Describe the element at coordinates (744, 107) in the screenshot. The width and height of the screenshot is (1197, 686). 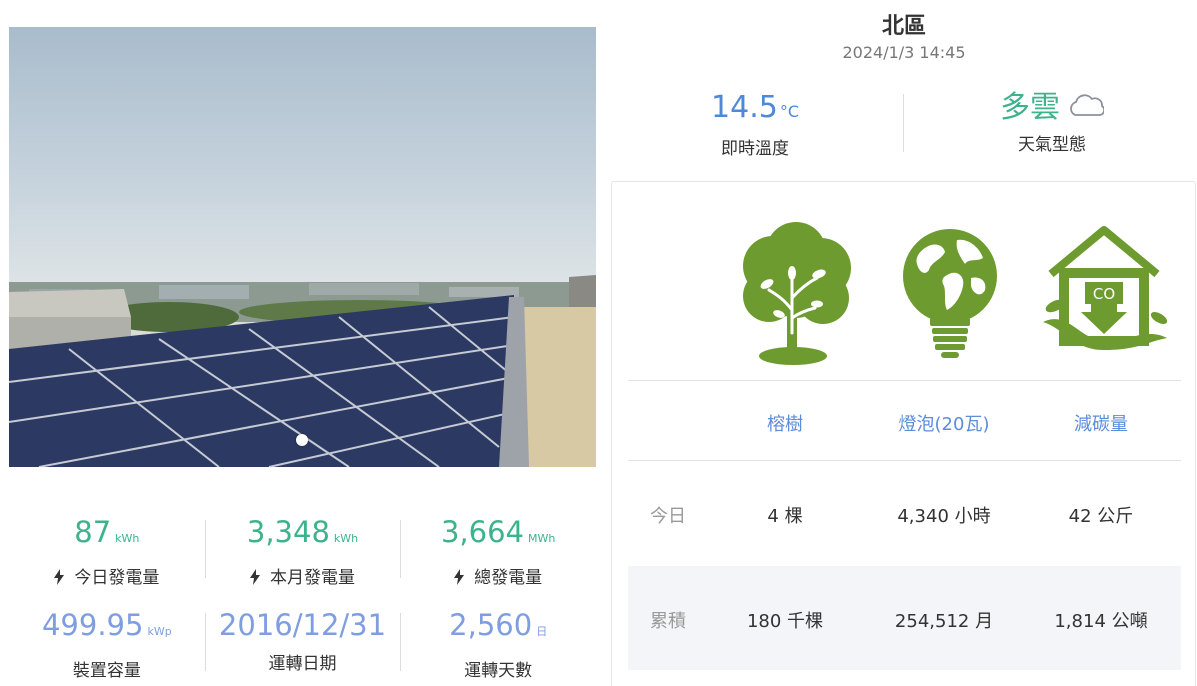
I see `temperature-value: 14.5` at that location.